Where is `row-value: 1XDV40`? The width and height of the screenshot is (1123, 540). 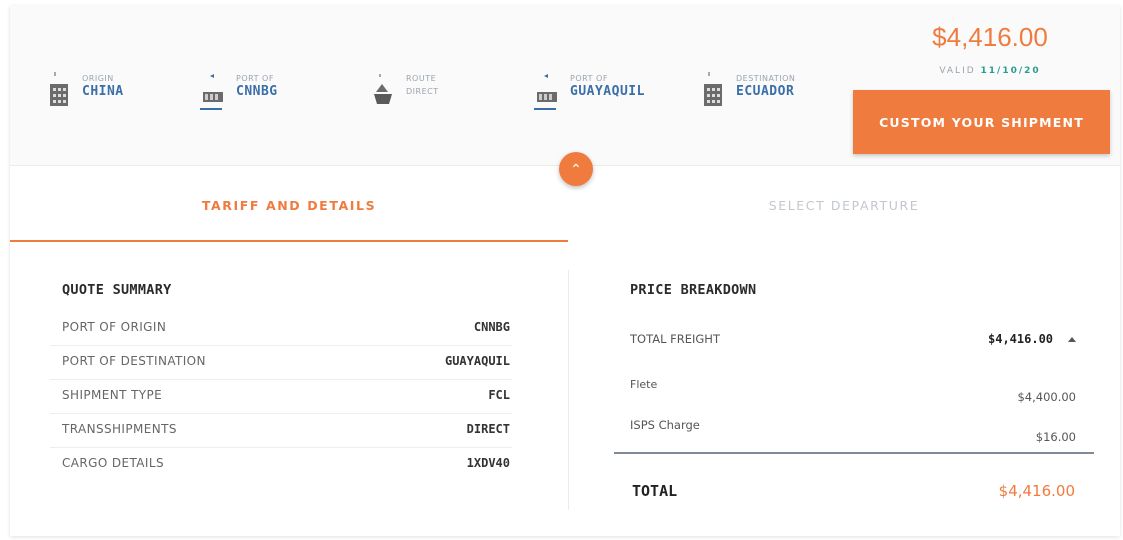
row-value: 1XDV40 is located at coordinates (488, 463).